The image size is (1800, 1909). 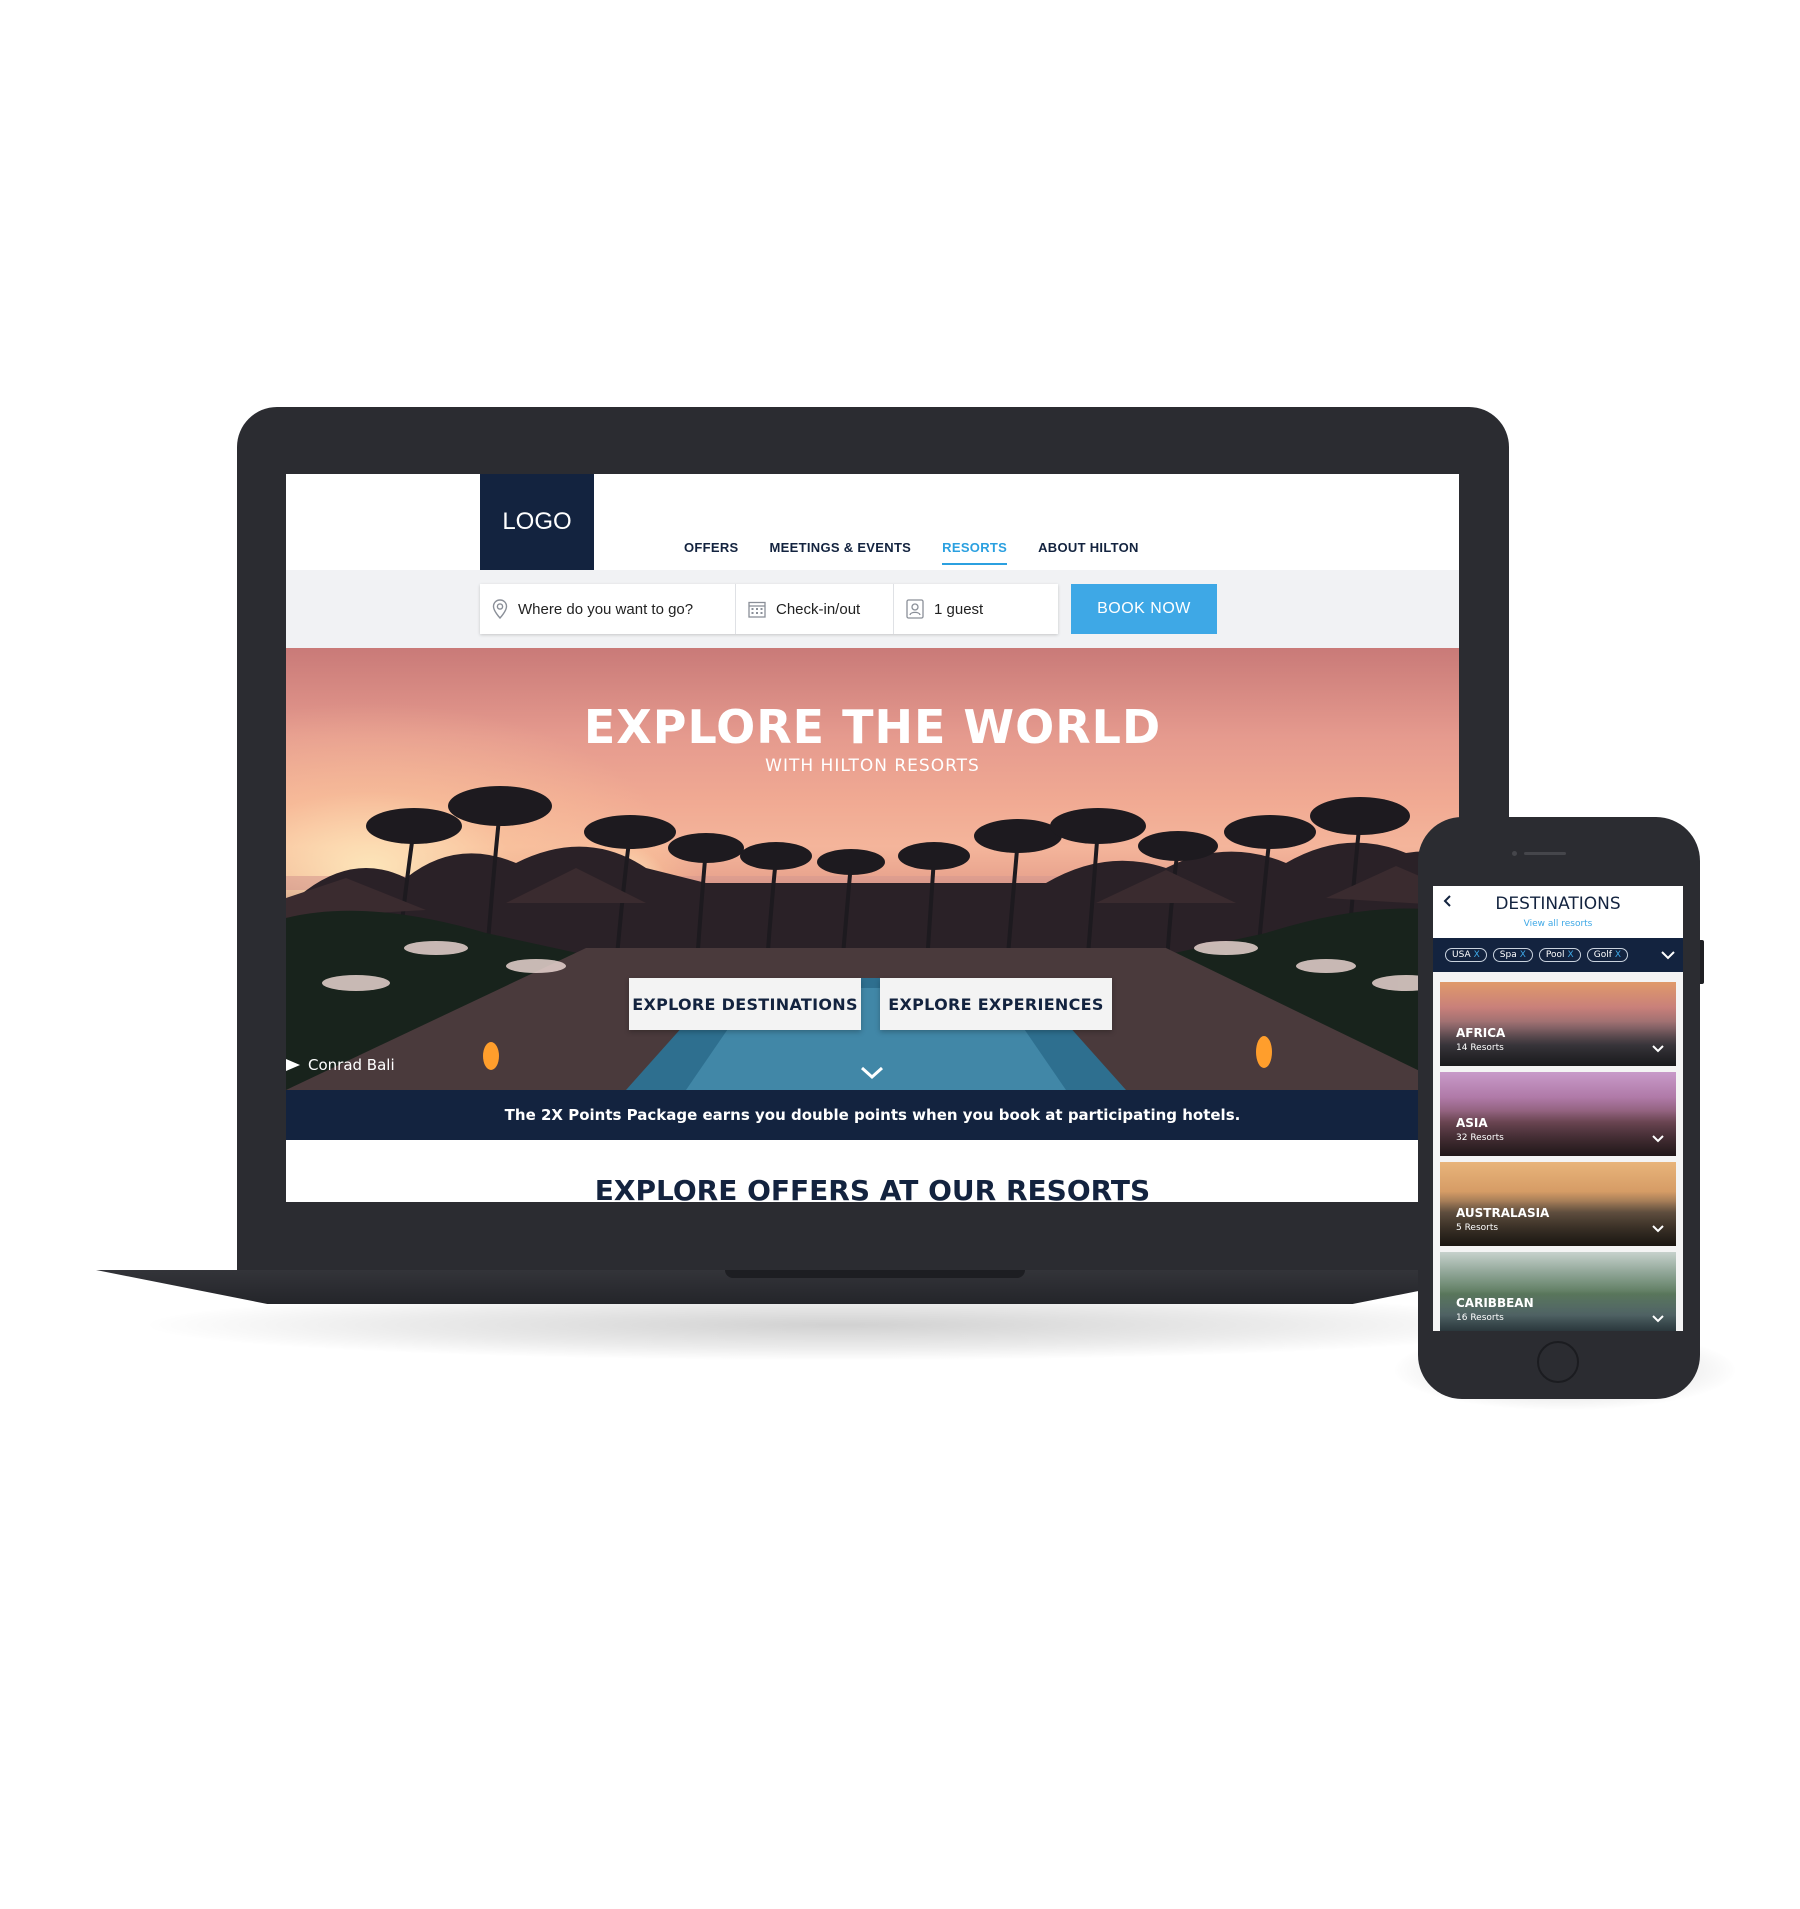 I want to click on play-triangle-icon, so click(x=293, y=1065).